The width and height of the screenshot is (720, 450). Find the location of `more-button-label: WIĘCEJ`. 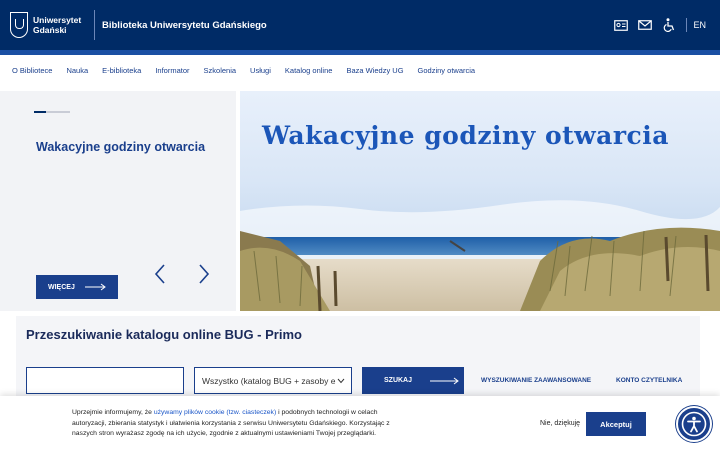

more-button-label: WIĘCEJ is located at coordinates (61, 287).